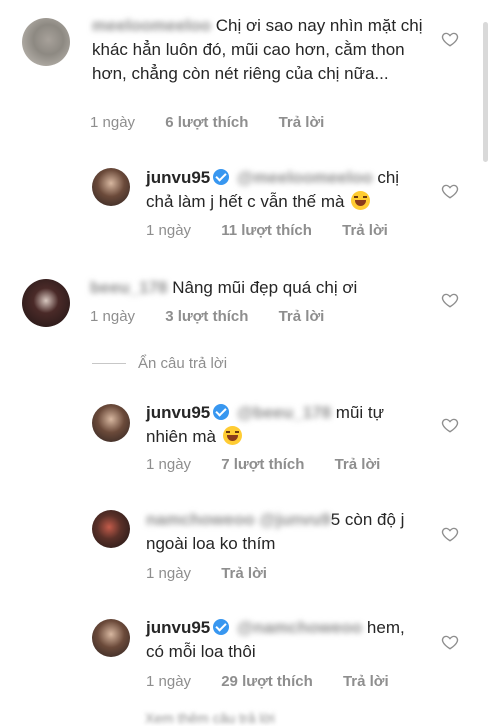 This screenshot has height=726, width=490. What do you see at coordinates (151, 25) in the screenshot?
I see `username: meeloomeeloo` at bounding box center [151, 25].